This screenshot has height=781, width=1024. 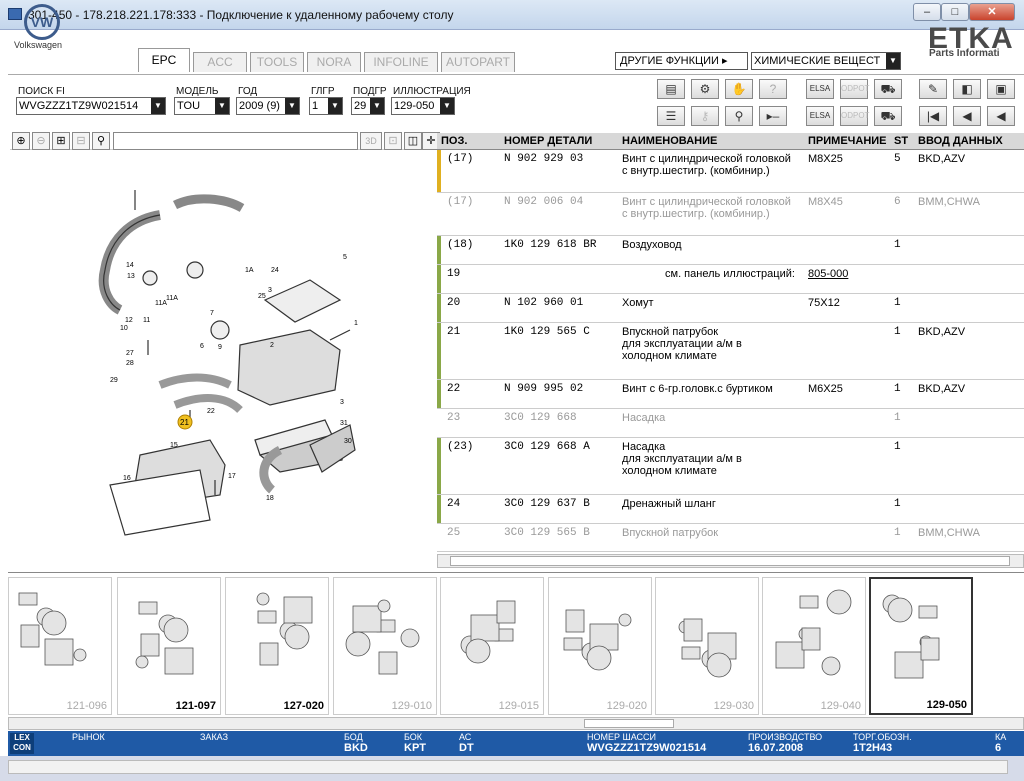 What do you see at coordinates (647, 748) in the screenshot?
I see `chassis-value: WVGZZZ1TZ9W021514` at bounding box center [647, 748].